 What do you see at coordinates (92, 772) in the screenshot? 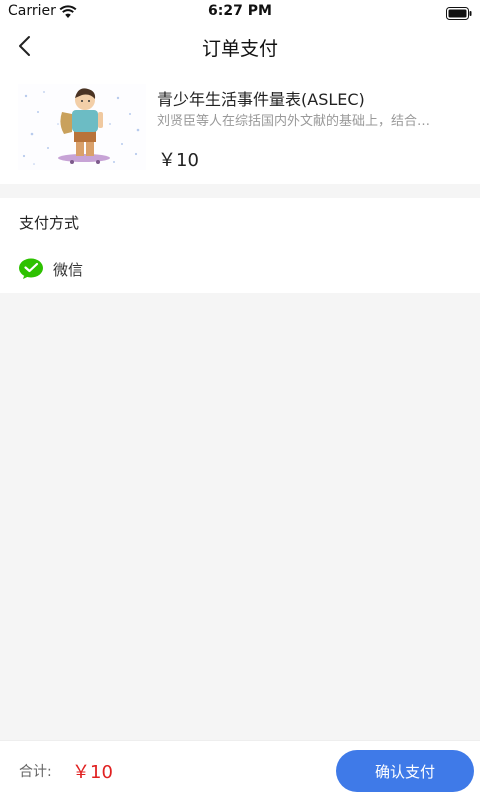
I see `total-amount: ￥10` at bounding box center [92, 772].